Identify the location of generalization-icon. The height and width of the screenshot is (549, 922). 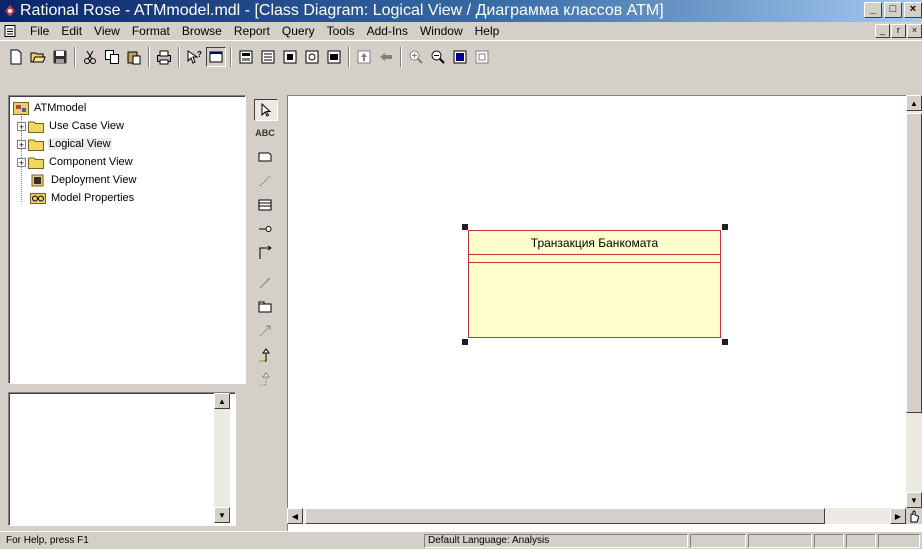
(264, 355).